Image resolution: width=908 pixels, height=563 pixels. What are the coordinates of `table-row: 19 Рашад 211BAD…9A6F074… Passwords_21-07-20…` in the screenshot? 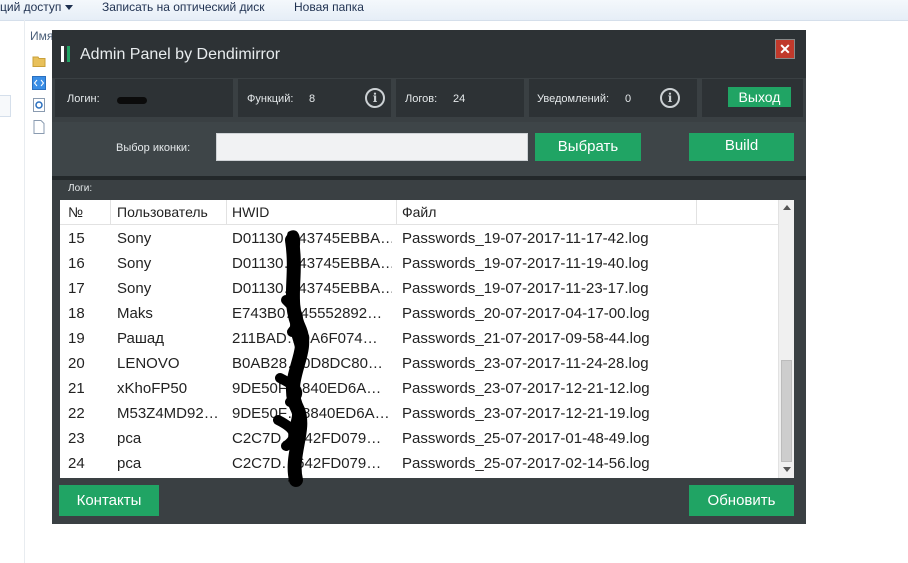 It's located at (419, 338).